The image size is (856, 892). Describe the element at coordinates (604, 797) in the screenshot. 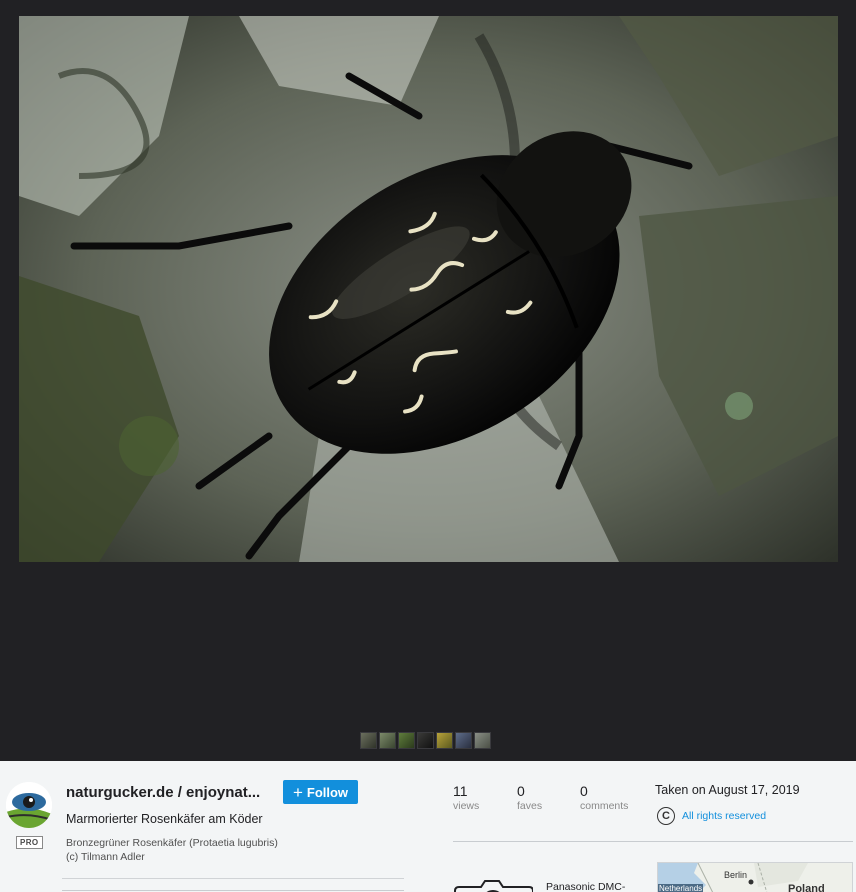

I see `comments-stat: 0 comments` at that location.